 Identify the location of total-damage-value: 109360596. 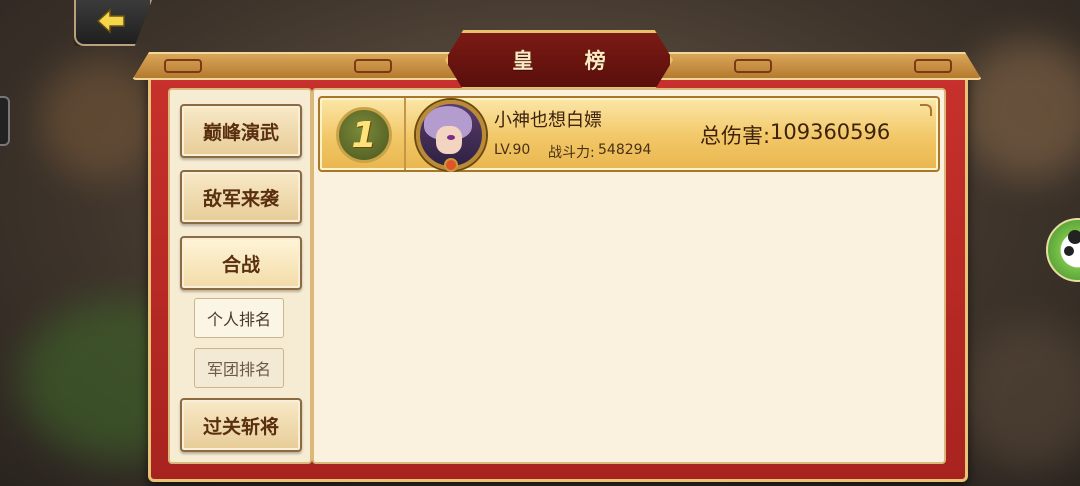
(830, 132).